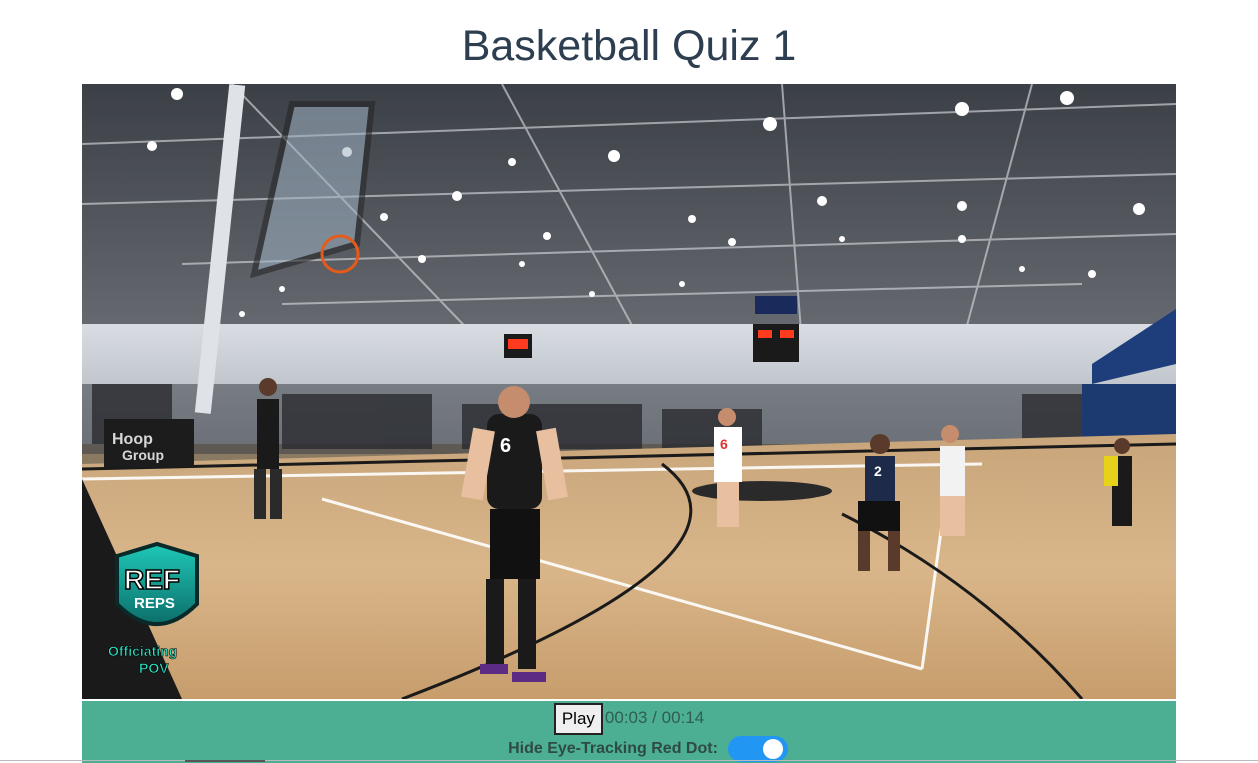  Describe the element at coordinates (613, 748) in the screenshot. I see `eye-tracking-toggle-label: Hide Eye-Tracking Red Dot:` at that location.